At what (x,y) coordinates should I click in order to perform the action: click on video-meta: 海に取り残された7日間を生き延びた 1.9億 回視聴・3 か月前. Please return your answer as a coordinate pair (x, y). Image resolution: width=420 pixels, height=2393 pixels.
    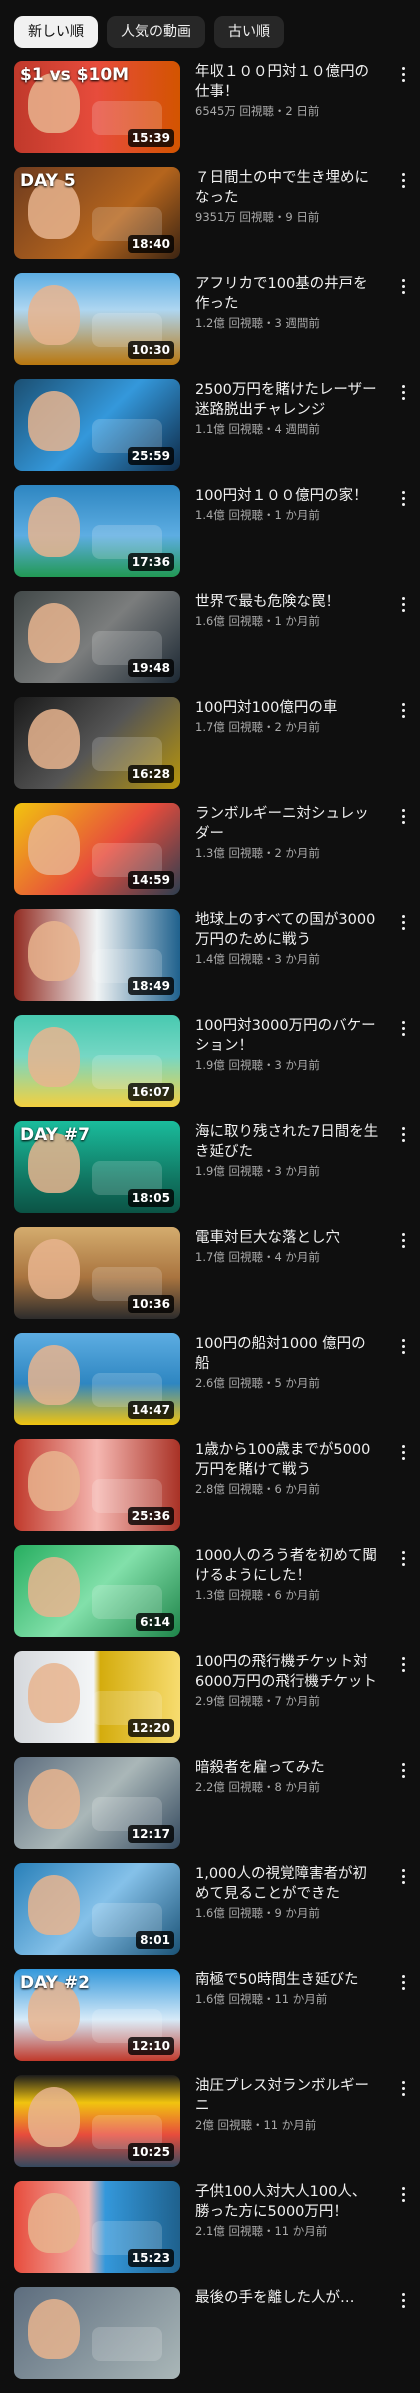
    Looking at the image, I should click on (293, 1174).